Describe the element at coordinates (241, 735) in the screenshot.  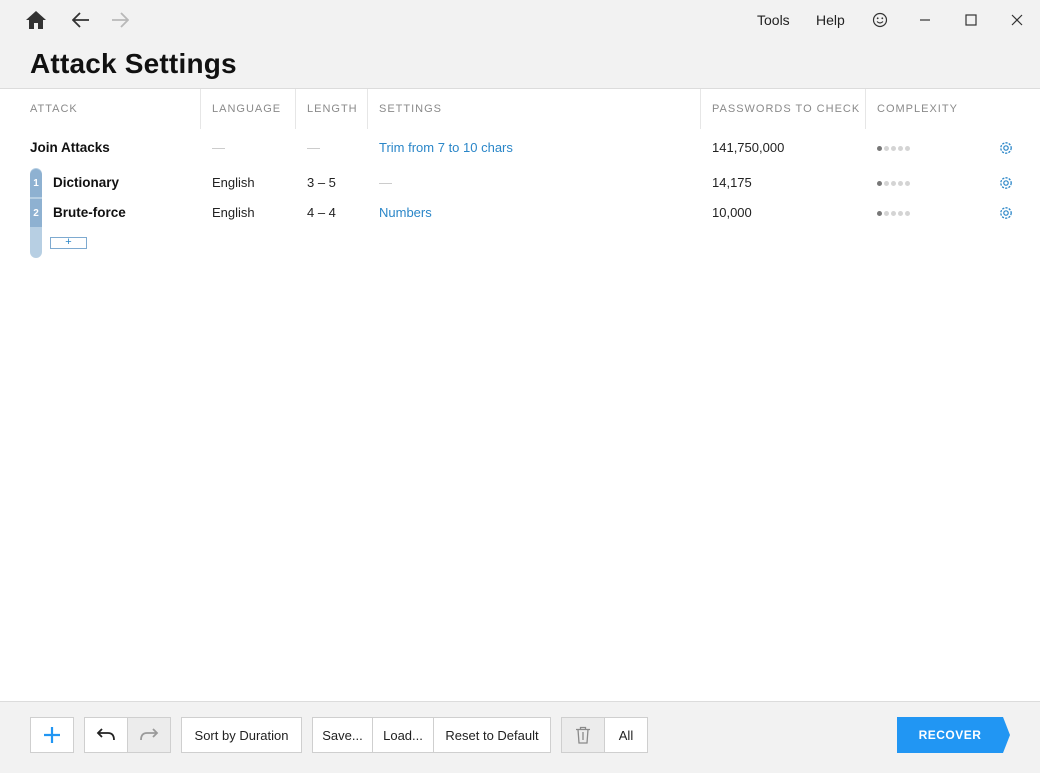
I see `sort-by-duration-button: Sort by Duration` at that location.